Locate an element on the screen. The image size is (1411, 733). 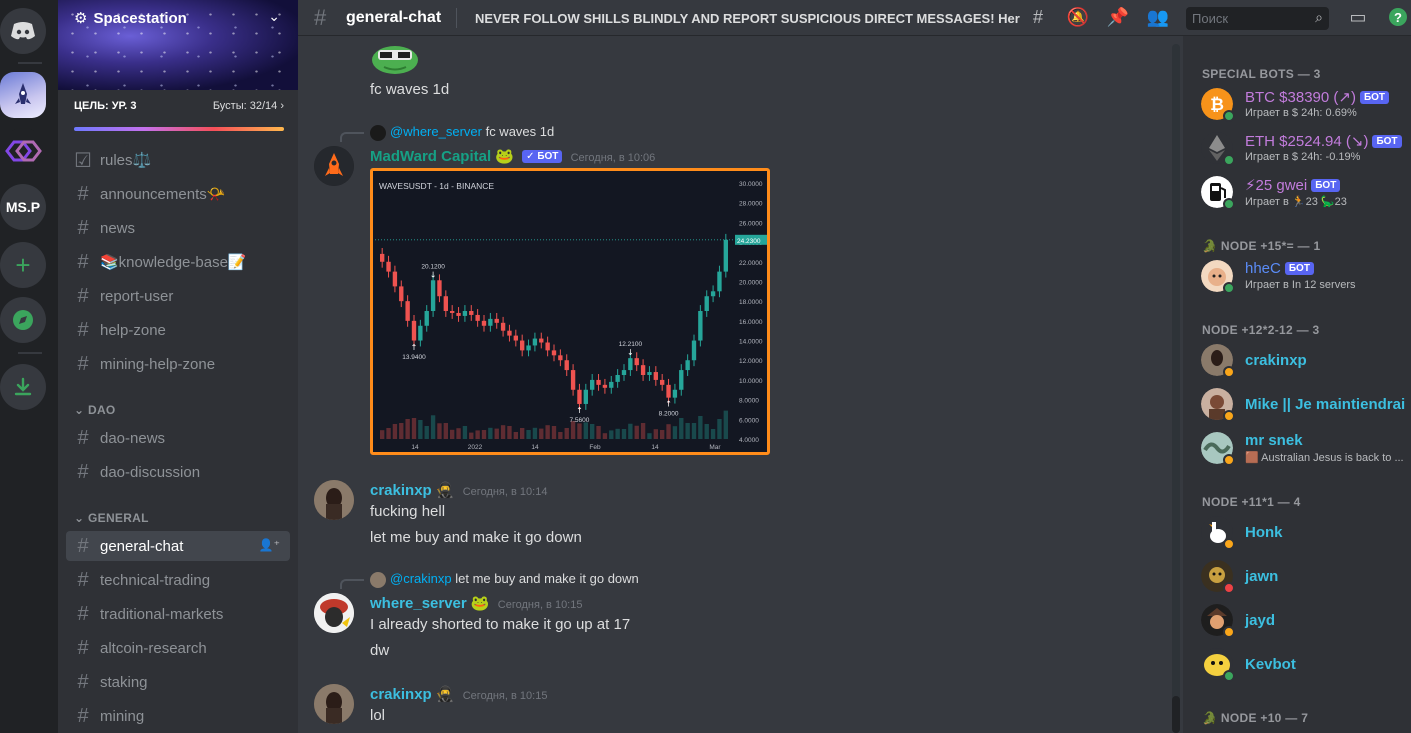
channel-altcoin-research: # altcoin-research is located at coordinates (178, 648).